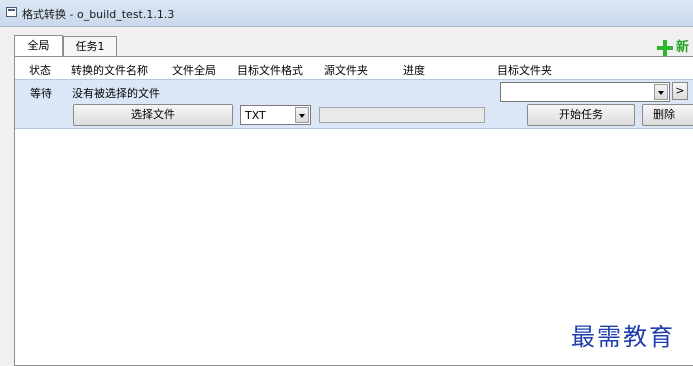 This screenshot has width=693, height=366. What do you see at coordinates (346, 70) in the screenshot?
I see `col-source-folder: 源文件夹` at bounding box center [346, 70].